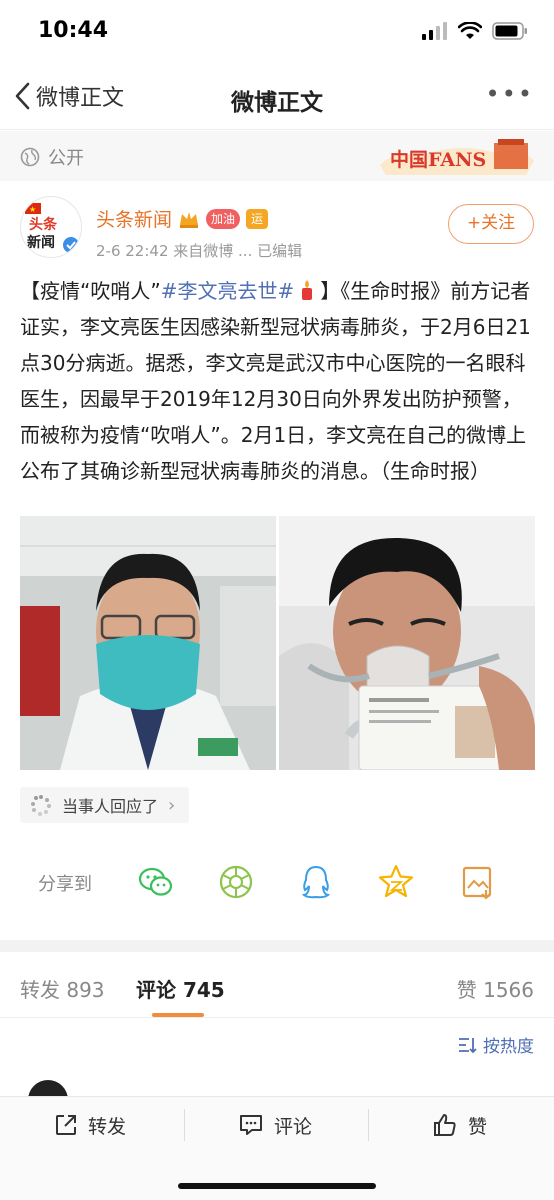 This screenshot has height=1200, width=554. Describe the element at coordinates (434, 31) in the screenshot. I see `cellular-signal-icon` at that location.